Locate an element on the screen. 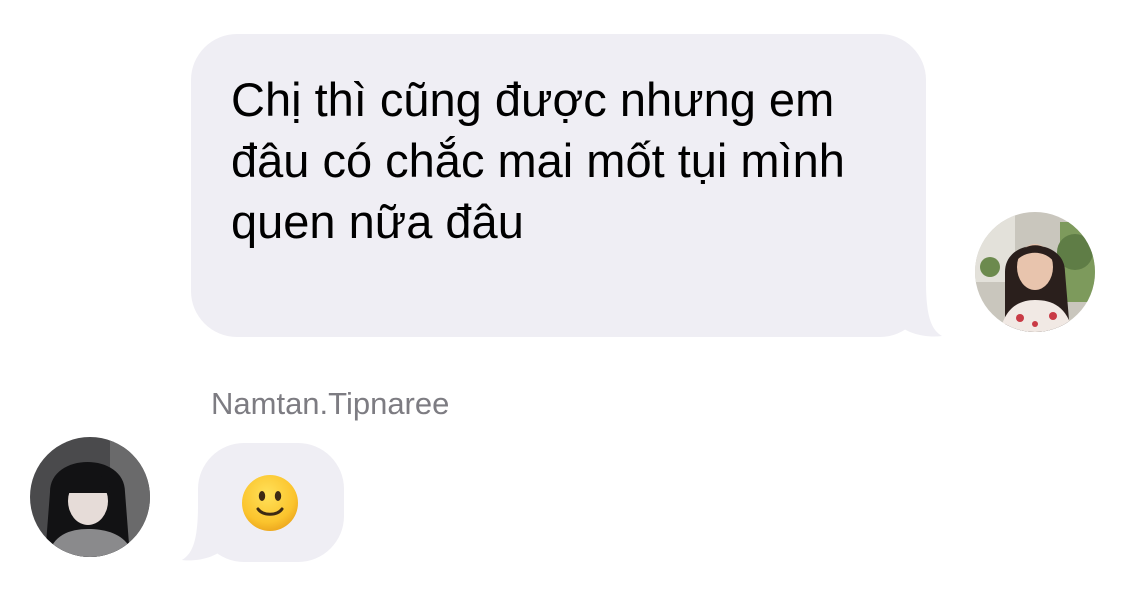  avatar-photo-woman-bangs-icon is located at coordinates (90, 497).